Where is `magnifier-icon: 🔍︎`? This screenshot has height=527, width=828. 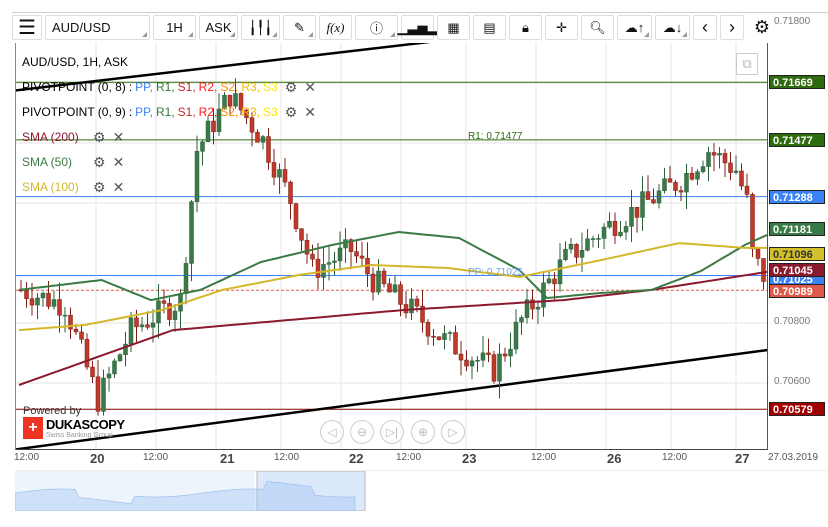
magnifier-icon: 🔍︎ is located at coordinates (597, 27).